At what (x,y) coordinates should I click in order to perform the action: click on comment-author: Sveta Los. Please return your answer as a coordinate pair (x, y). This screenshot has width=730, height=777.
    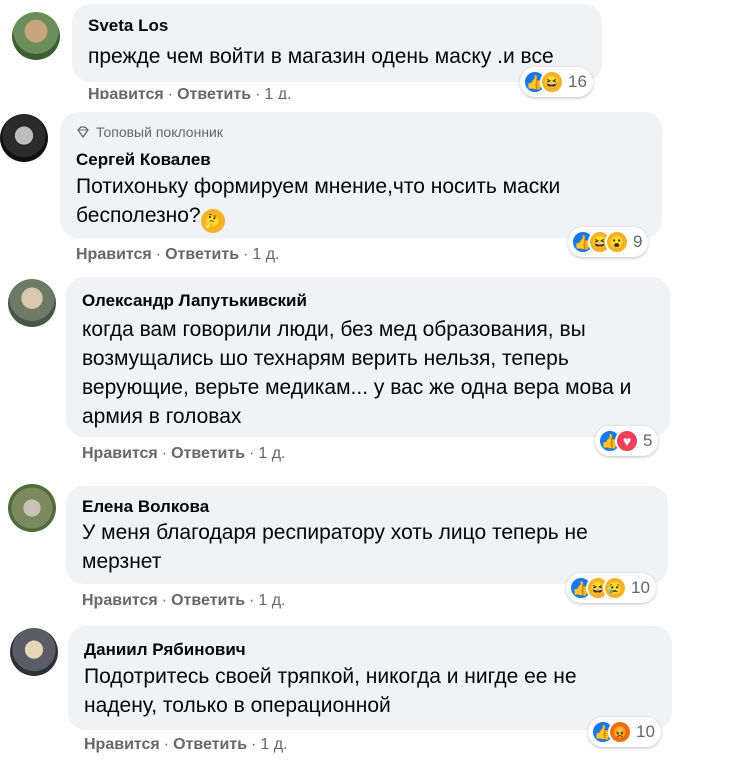
    Looking at the image, I should click on (128, 26).